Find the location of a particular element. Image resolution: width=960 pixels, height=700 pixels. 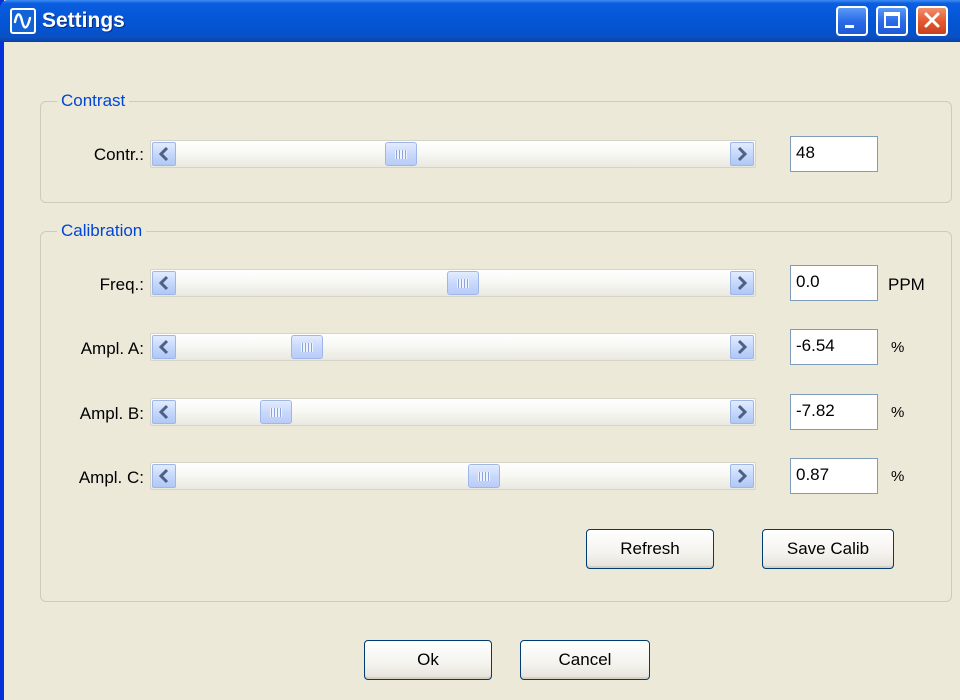

title-bar: Settings is located at coordinates (480, 21).